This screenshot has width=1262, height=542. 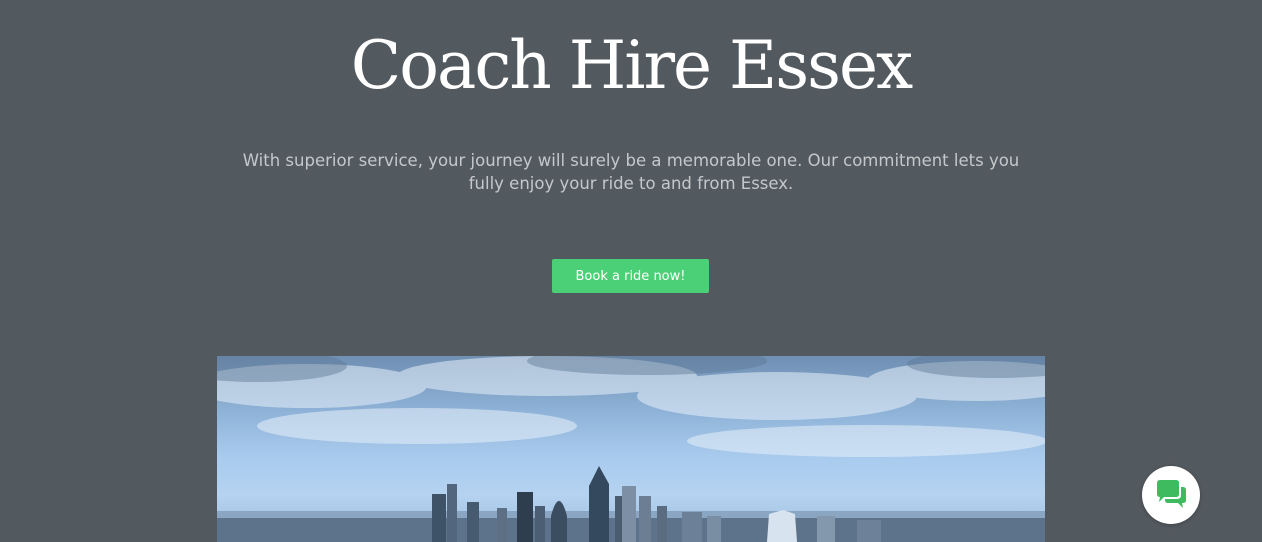 What do you see at coordinates (632, 65) in the screenshot?
I see `page-title: Coach Hire Essex` at bounding box center [632, 65].